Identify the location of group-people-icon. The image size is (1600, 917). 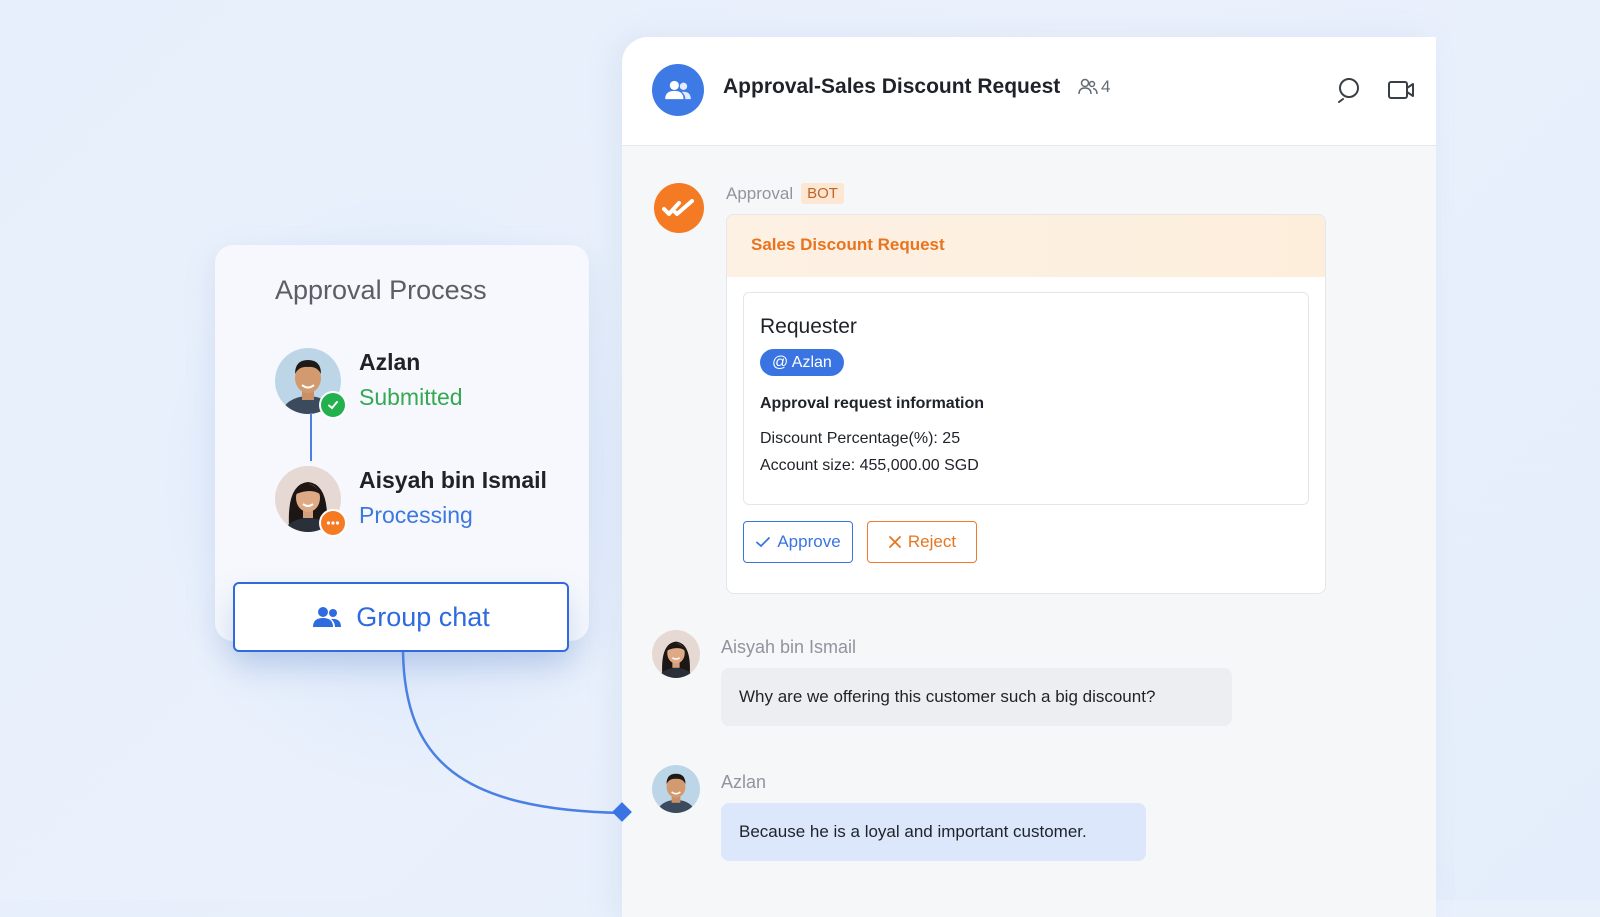
(327, 617).